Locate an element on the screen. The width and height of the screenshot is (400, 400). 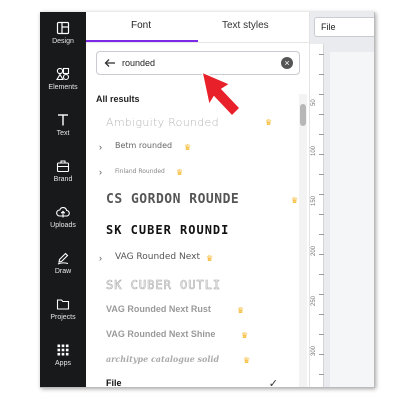
font-name: VAG Rounded Next Rust is located at coordinates (158, 309).